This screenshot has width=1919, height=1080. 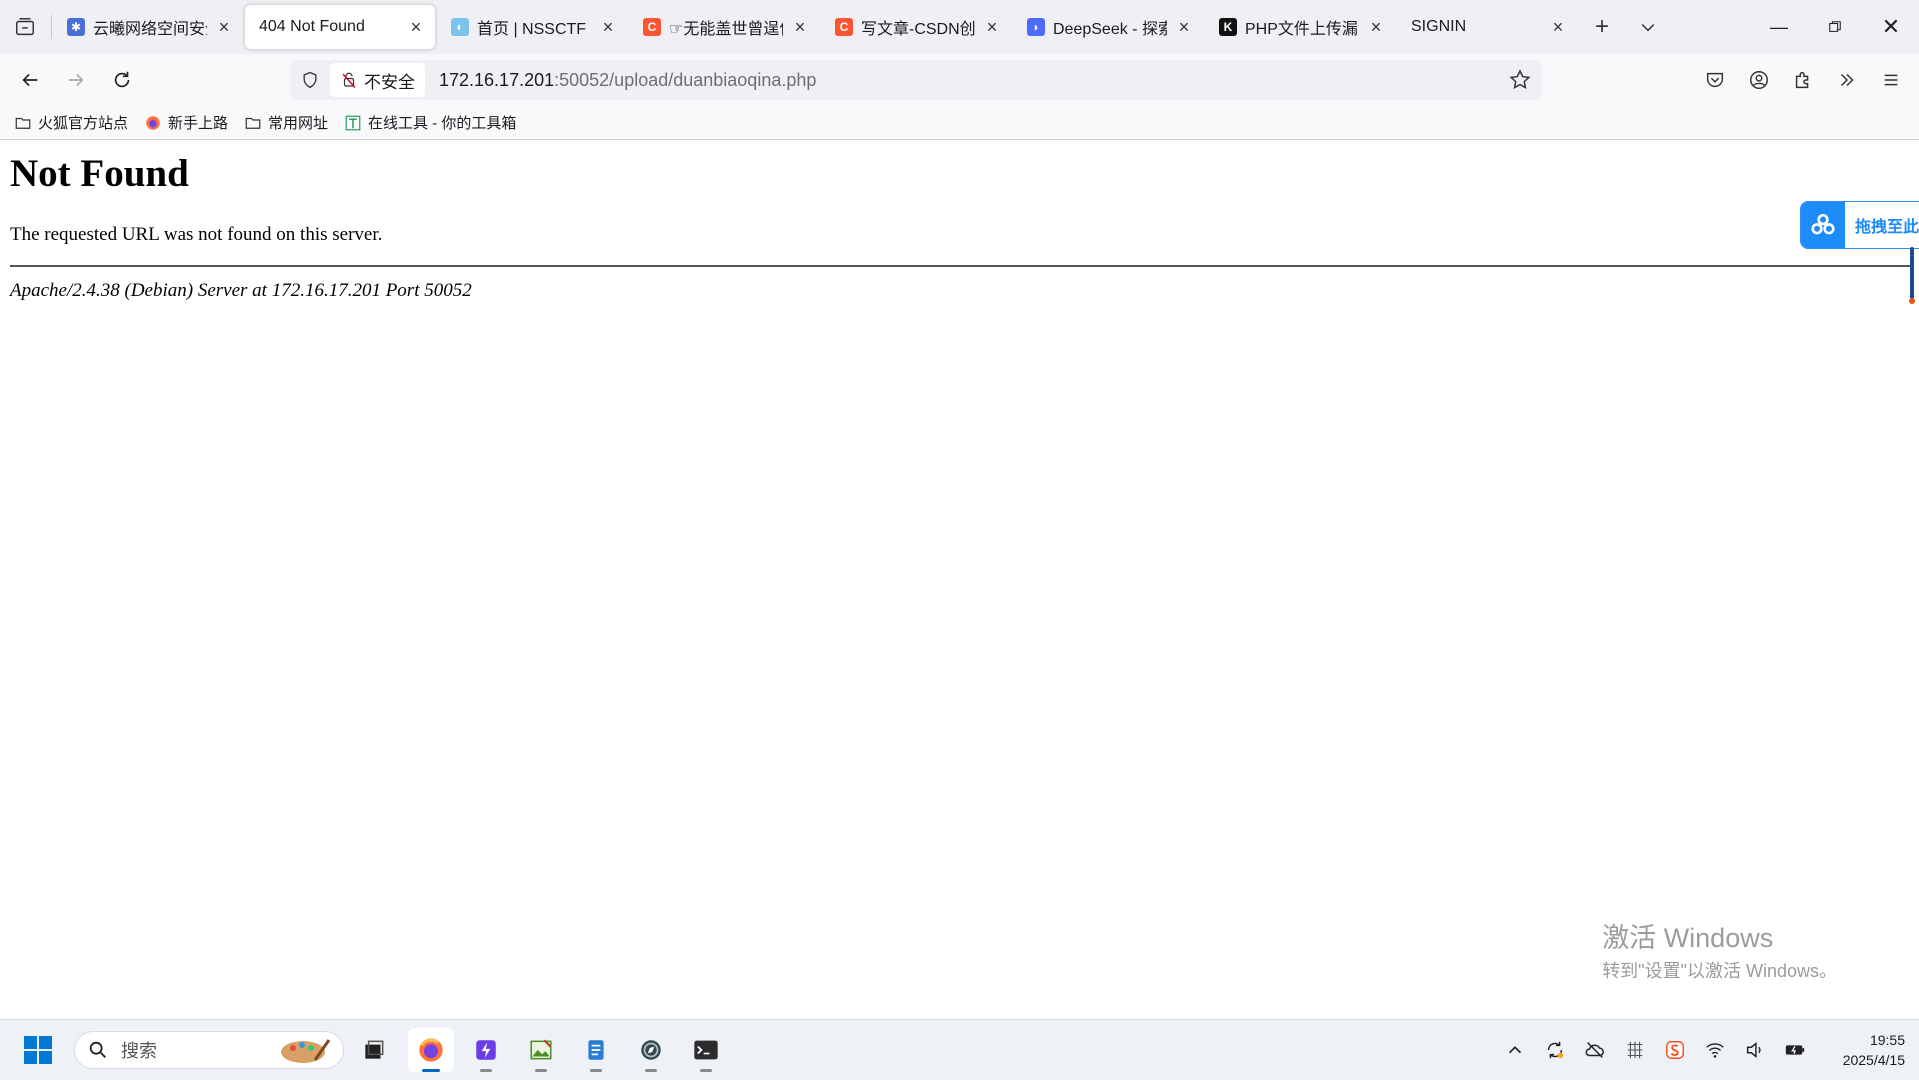 What do you see at coordinates (76, 27) in the screenshot?
I see `yunxi-favicon-icon: ✱` at bounding box center [76, 27].